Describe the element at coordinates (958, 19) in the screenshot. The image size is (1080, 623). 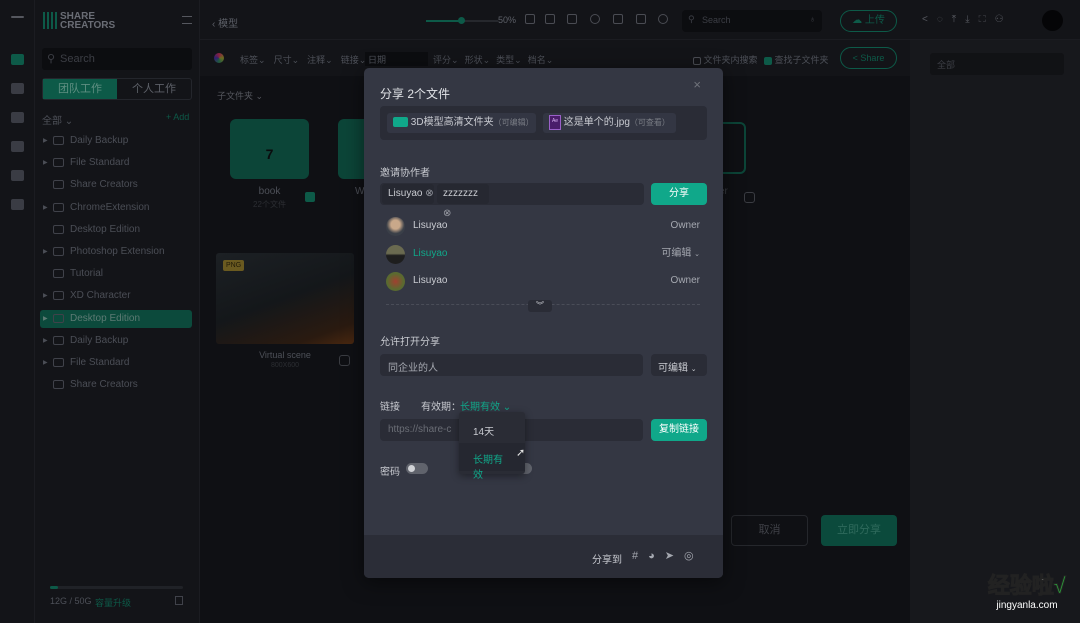
I see `upload-icon: ⤒` at that location.